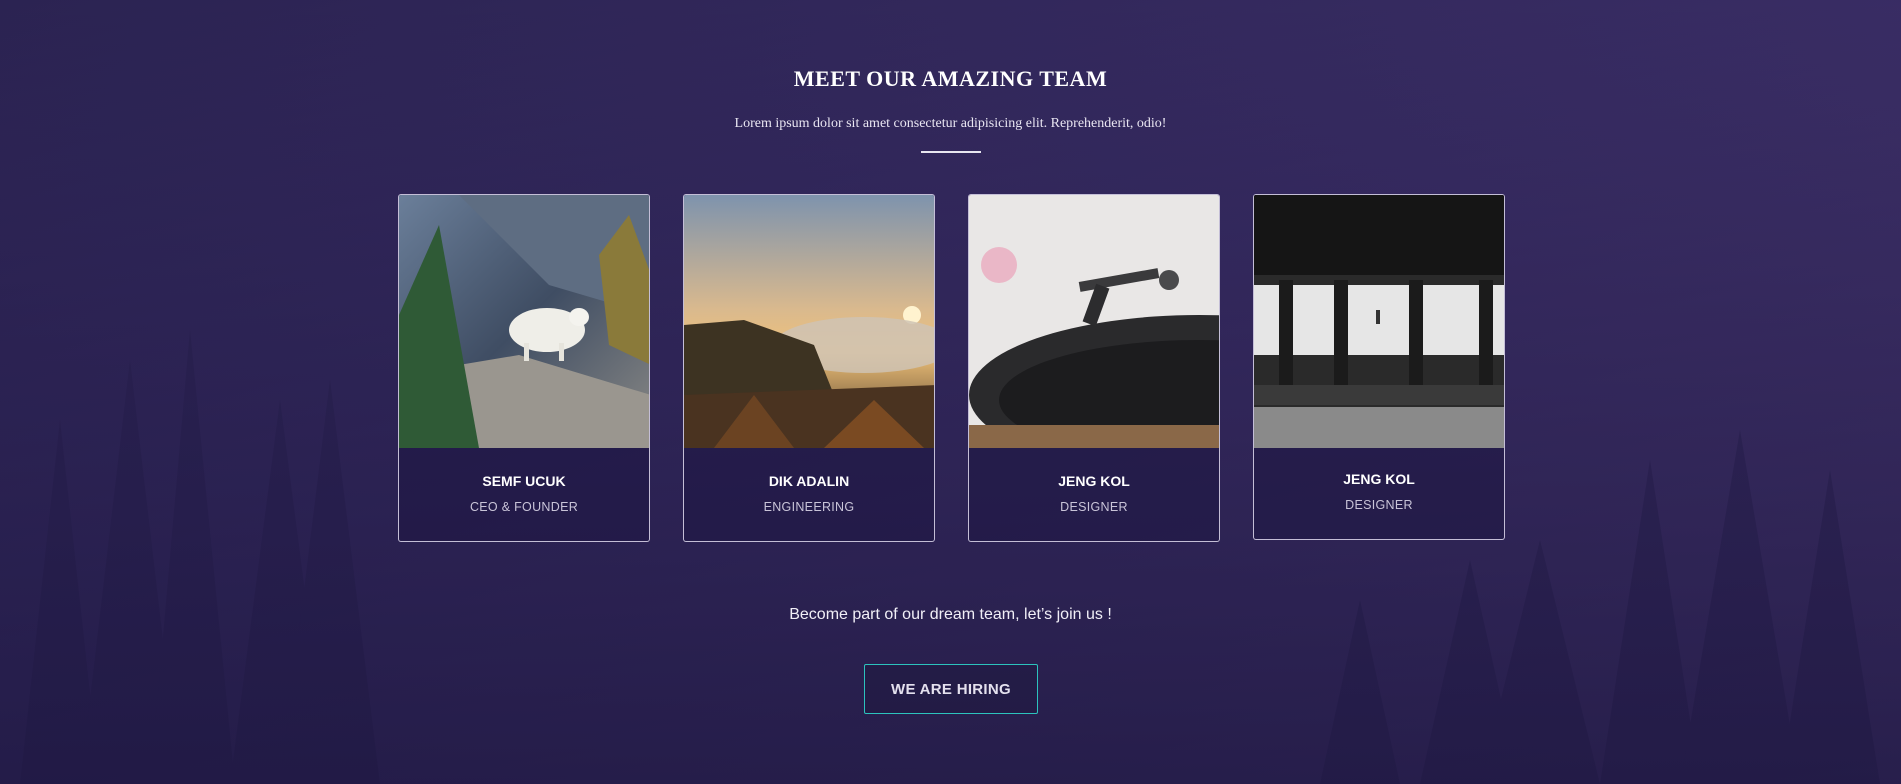  I want to click on team-card: DIK ADALIN ENGINEERING, so click(809, 368).